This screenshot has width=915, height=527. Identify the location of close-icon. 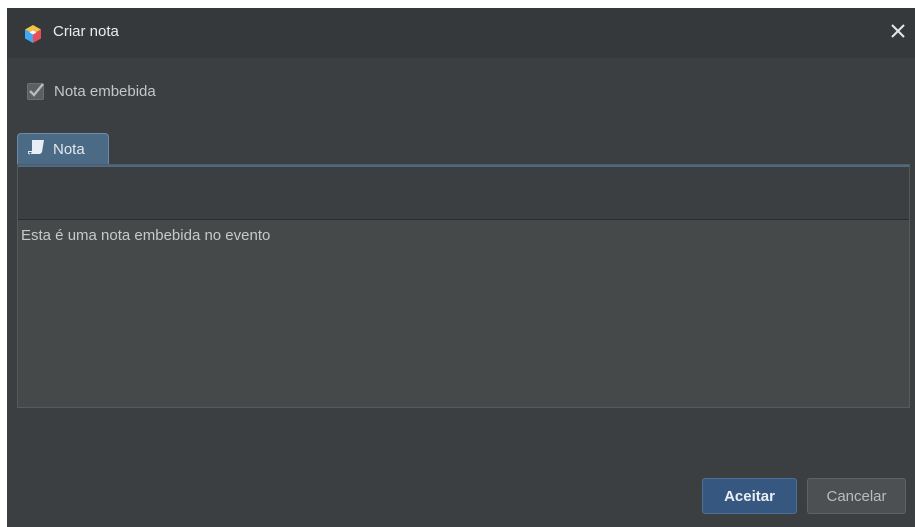
(898, 31).